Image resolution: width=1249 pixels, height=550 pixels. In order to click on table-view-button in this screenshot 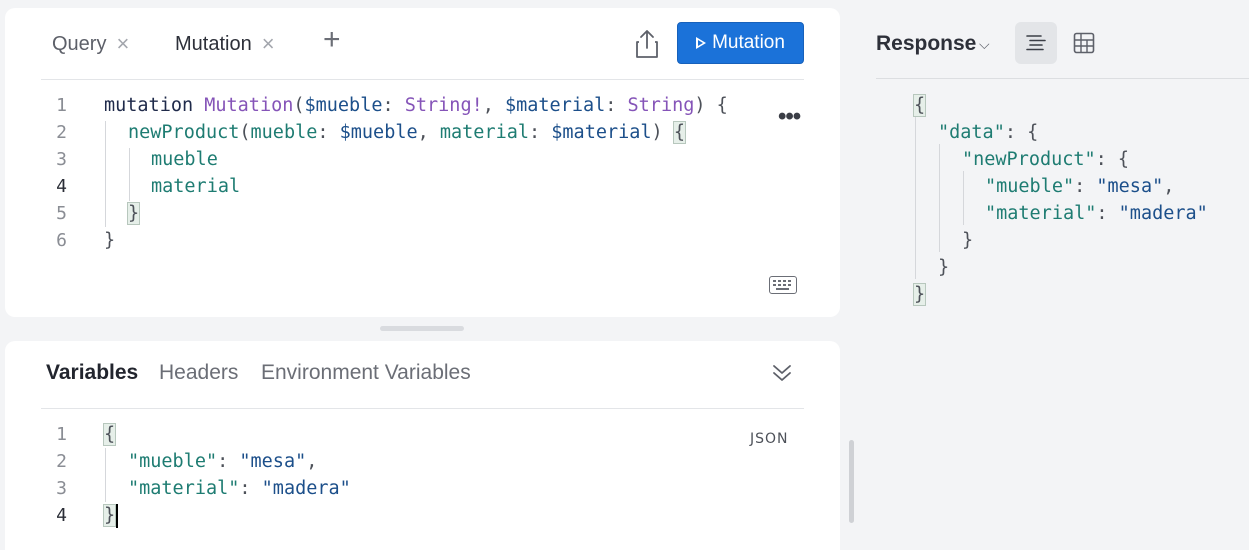, I will do `click(1084, 43)`.